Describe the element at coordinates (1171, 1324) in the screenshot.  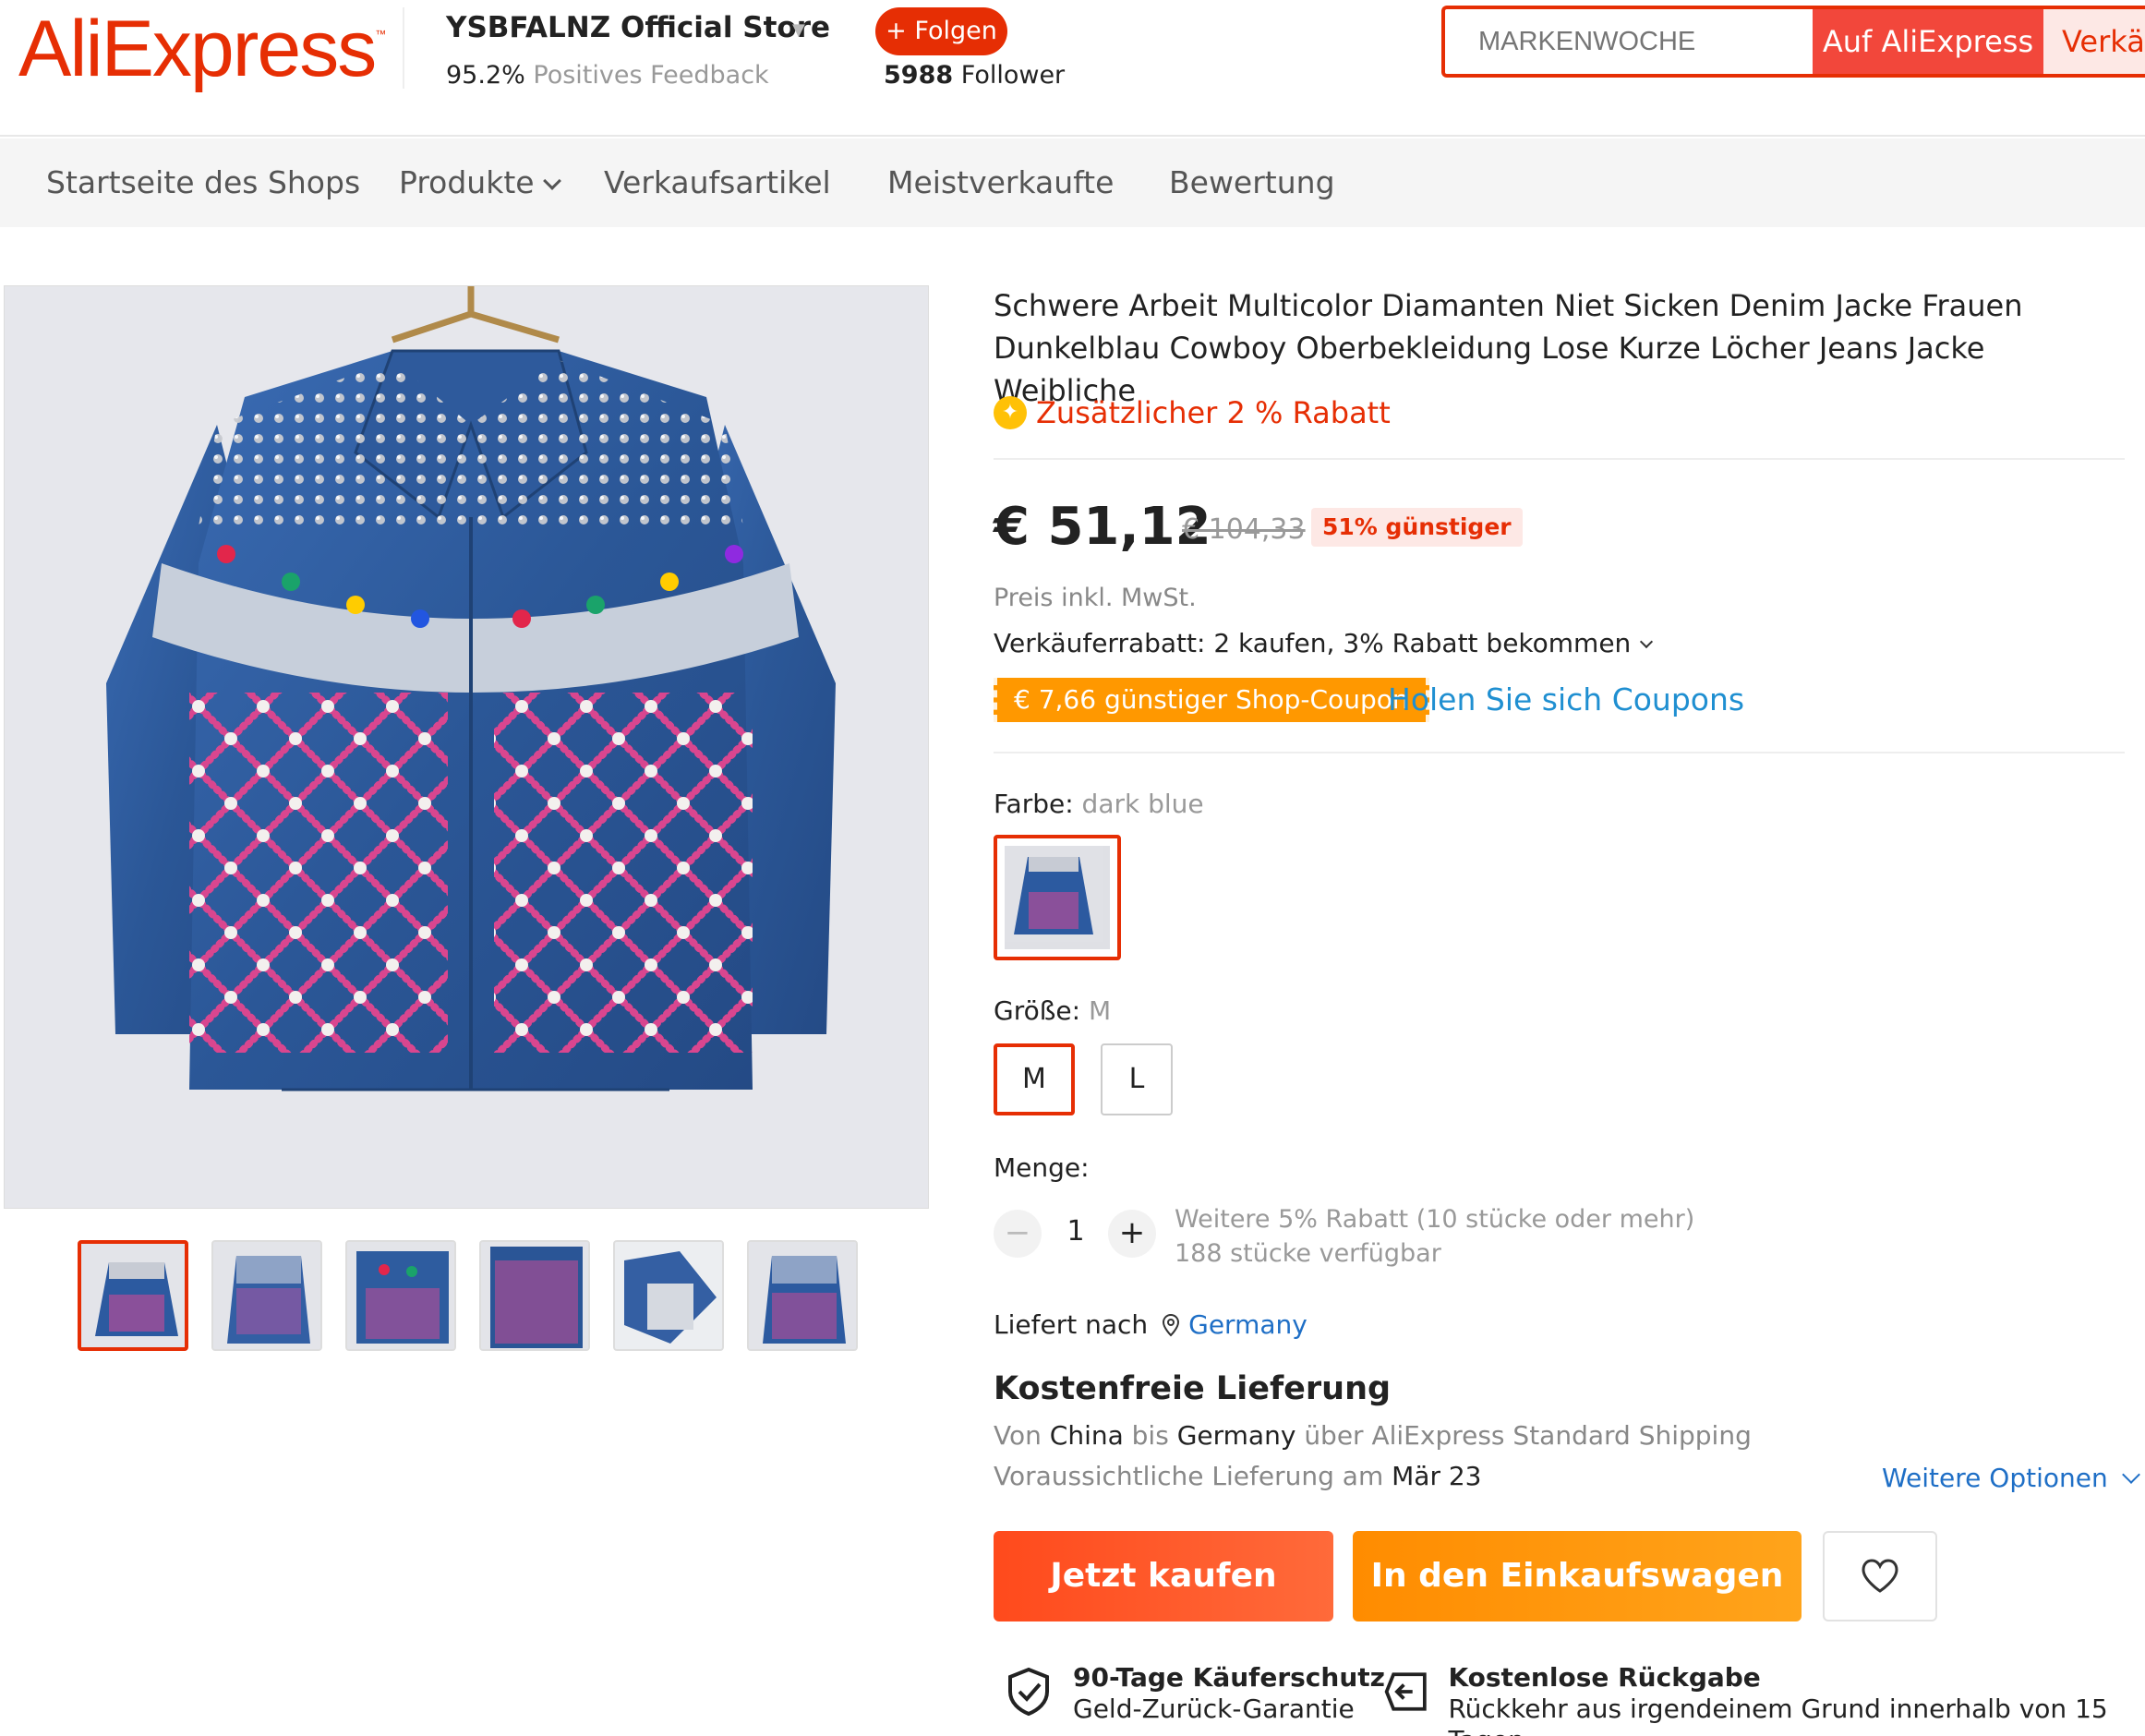
I see `location-pin-icon` at that location.